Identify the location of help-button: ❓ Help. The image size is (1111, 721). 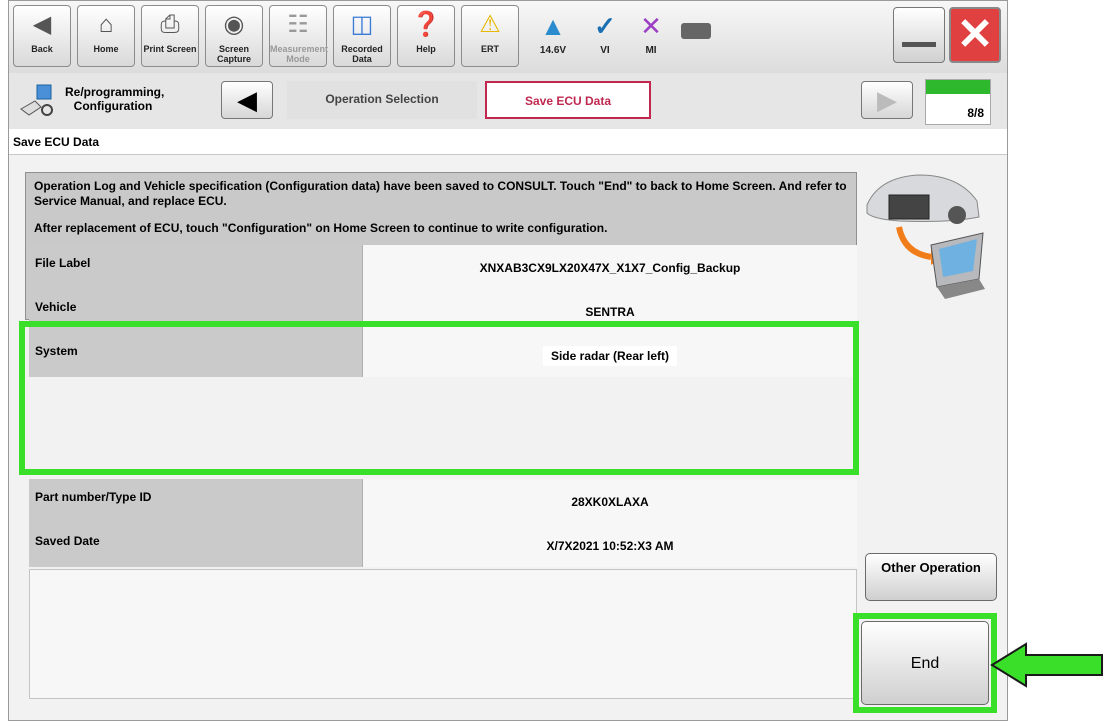
(426, 36).